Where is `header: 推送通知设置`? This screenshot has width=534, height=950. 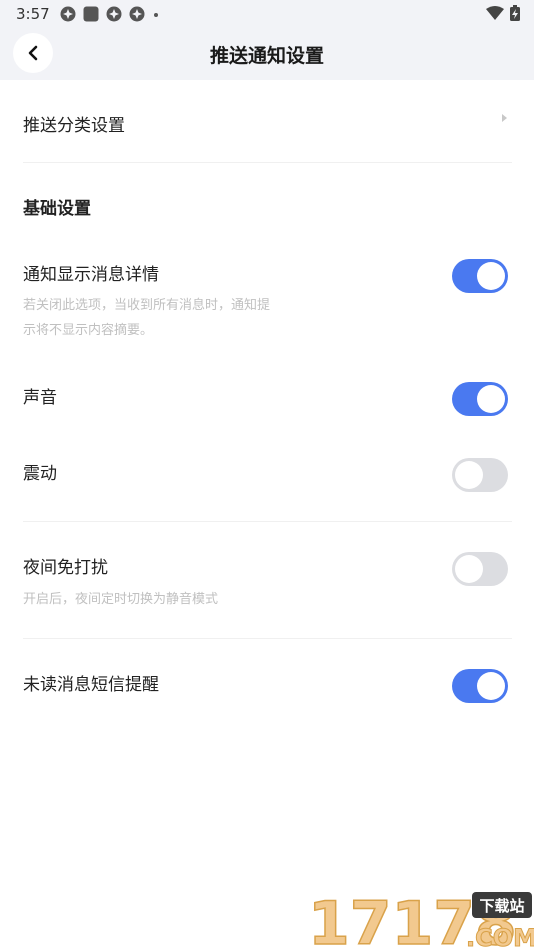 header: 推送通知设置 is located at coordinates (267, 54).